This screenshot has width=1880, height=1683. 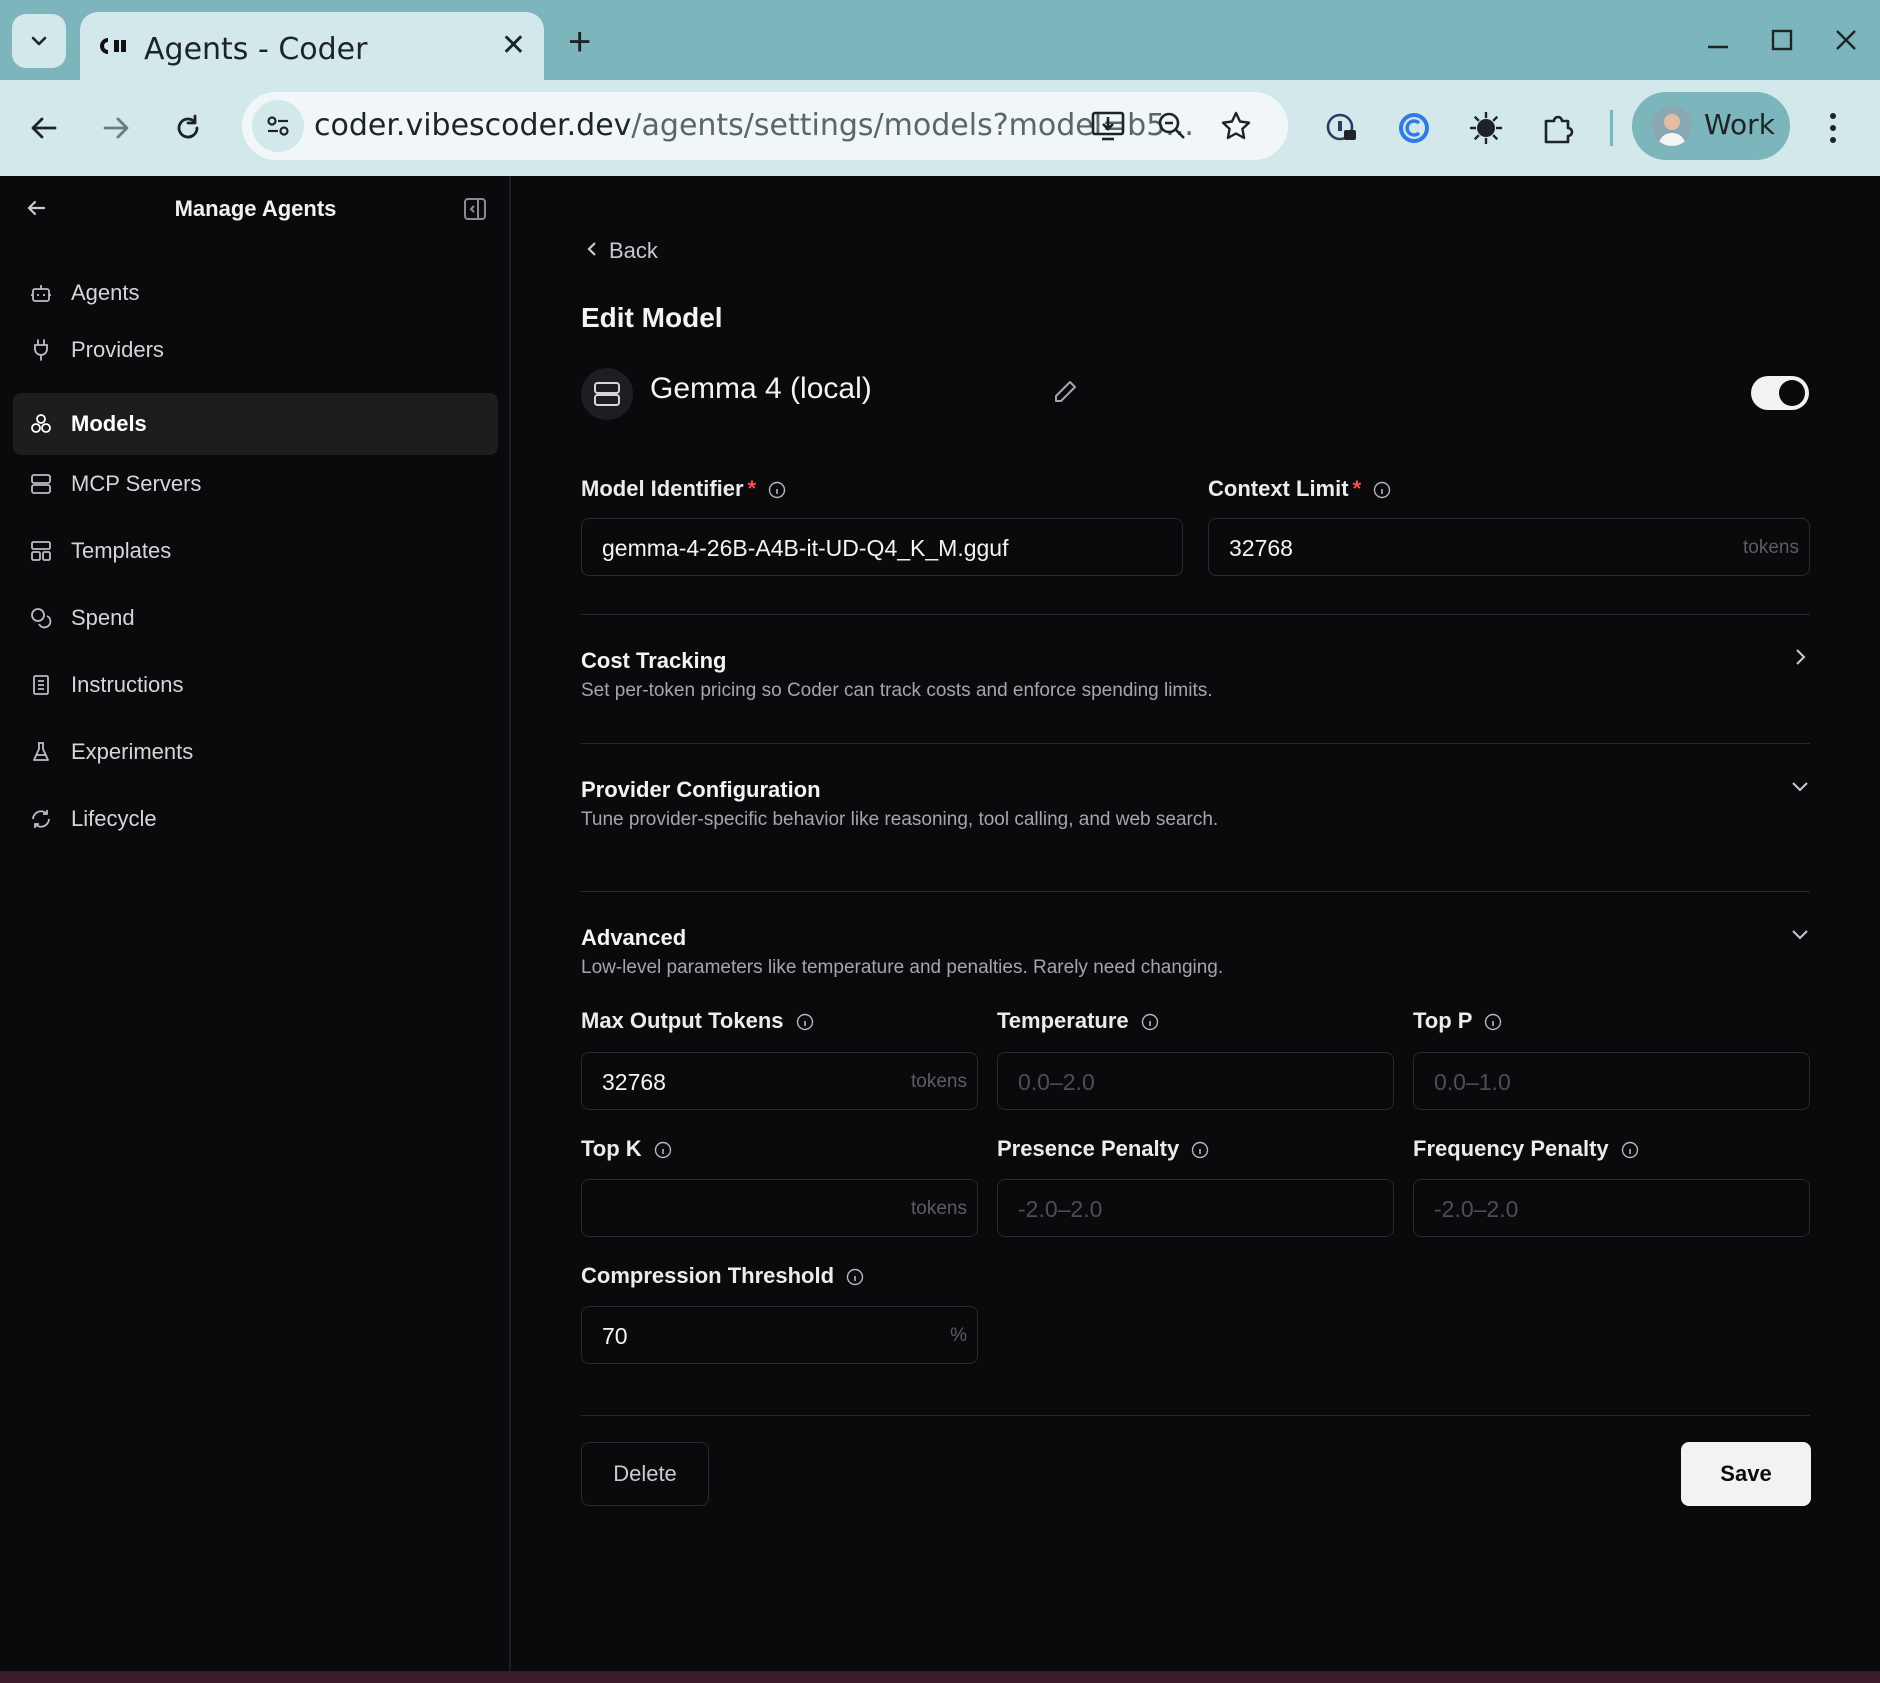 I want to click on model-enabled-toggle, so click(x=1780, y=393).